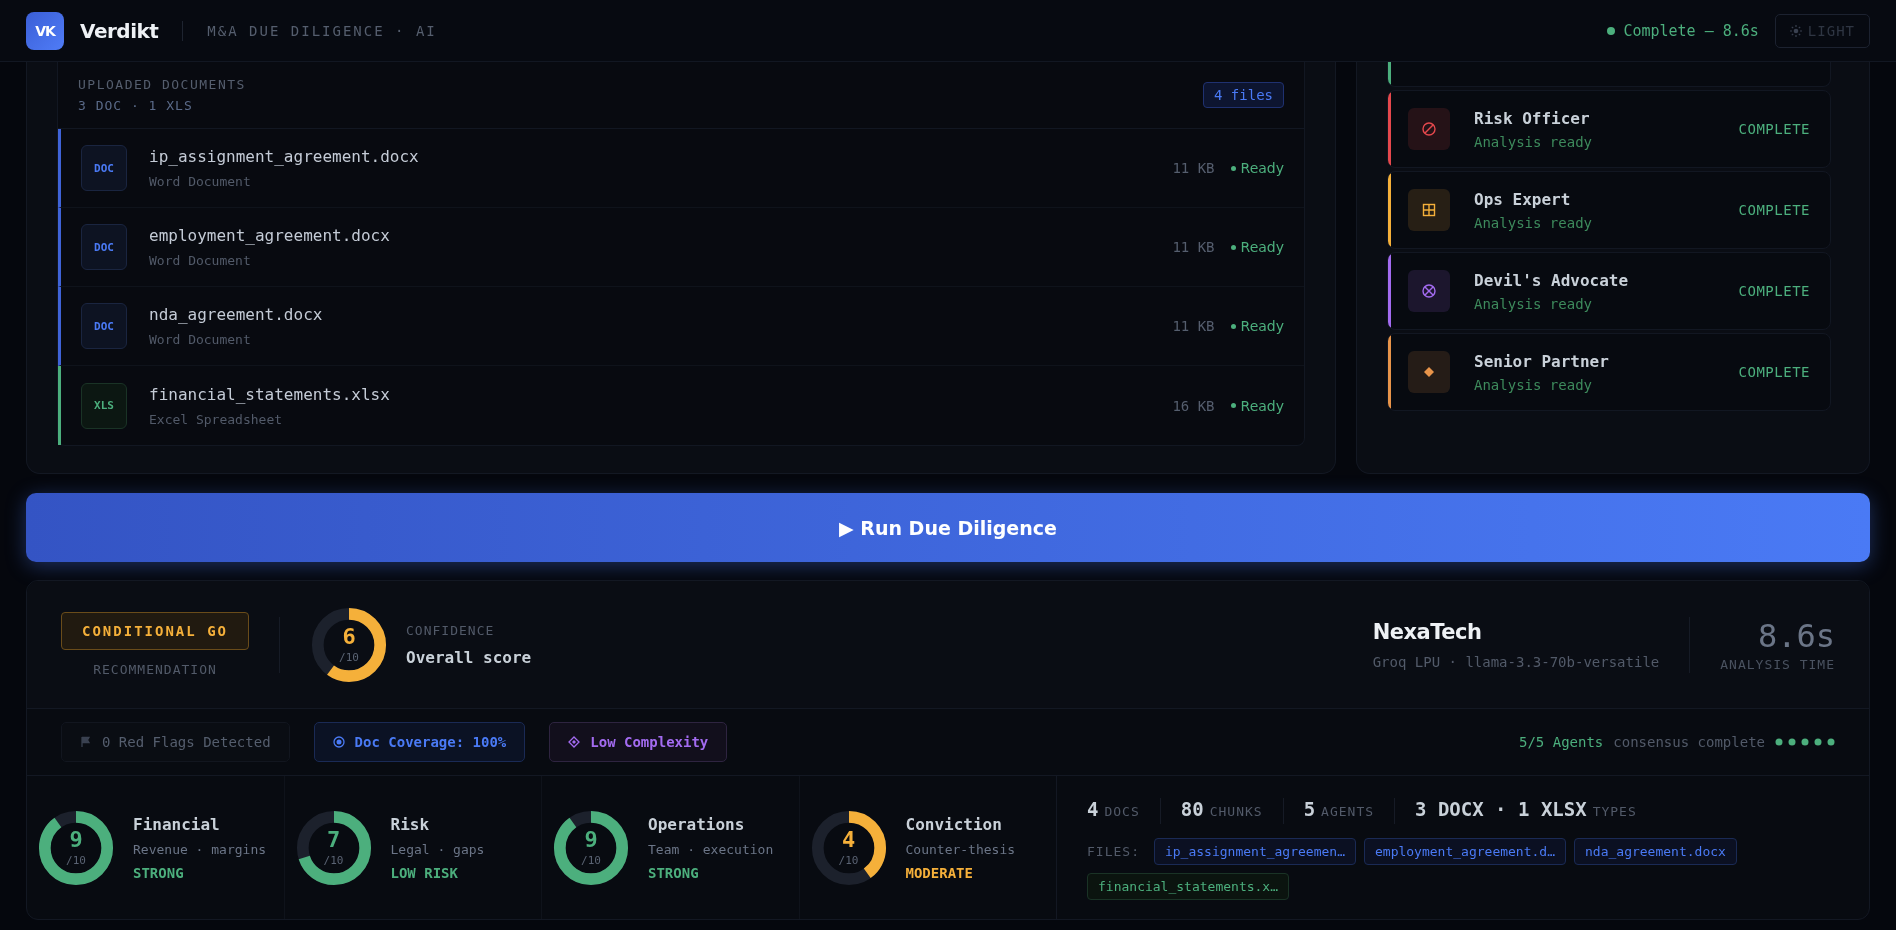 The image size is (1896, 930). I want to click on score-subtitle: Revenue · margins, so click(200, 849).